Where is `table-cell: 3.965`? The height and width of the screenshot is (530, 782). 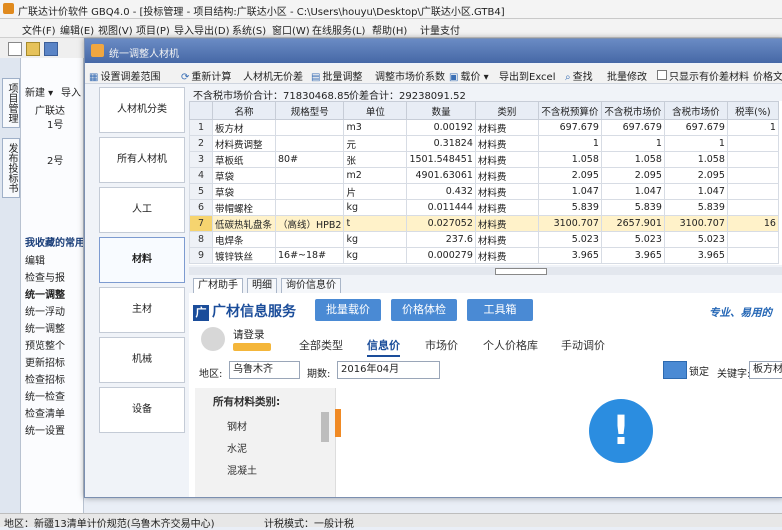
table-cell: 3.965 is located at coordinates (632, 255).